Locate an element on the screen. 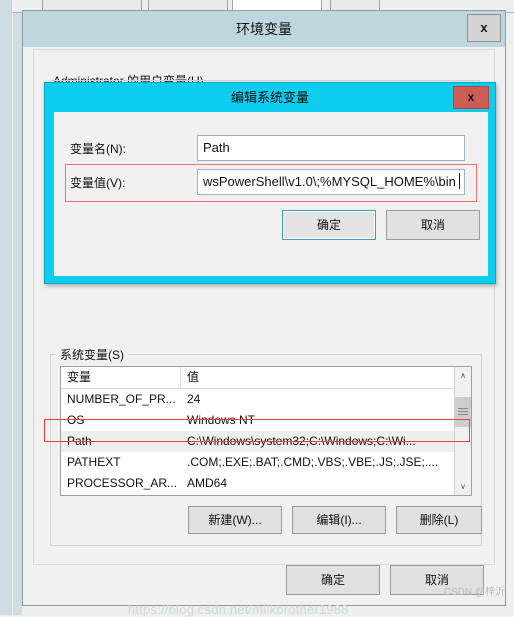  cell-variable-value: AMD64 is located at coordinates (207, 483).